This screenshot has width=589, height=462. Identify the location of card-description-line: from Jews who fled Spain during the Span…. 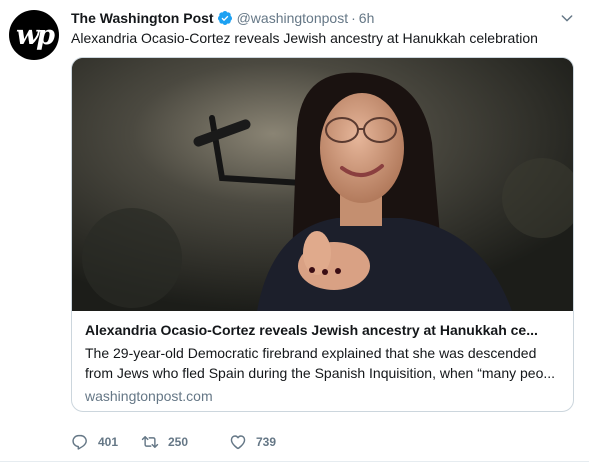
(320, 373).